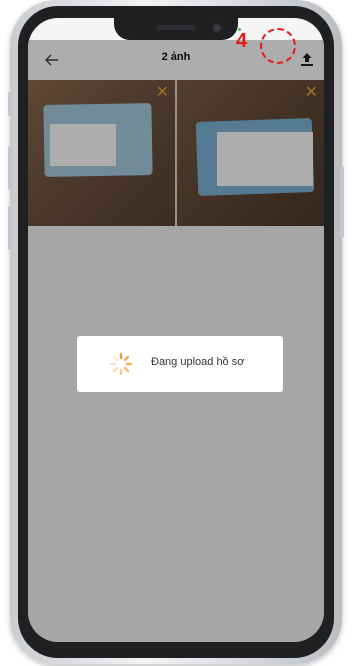 The height and width of the screenshot is (666, 352). I want to click on phone-side-button, so click(10, 104).